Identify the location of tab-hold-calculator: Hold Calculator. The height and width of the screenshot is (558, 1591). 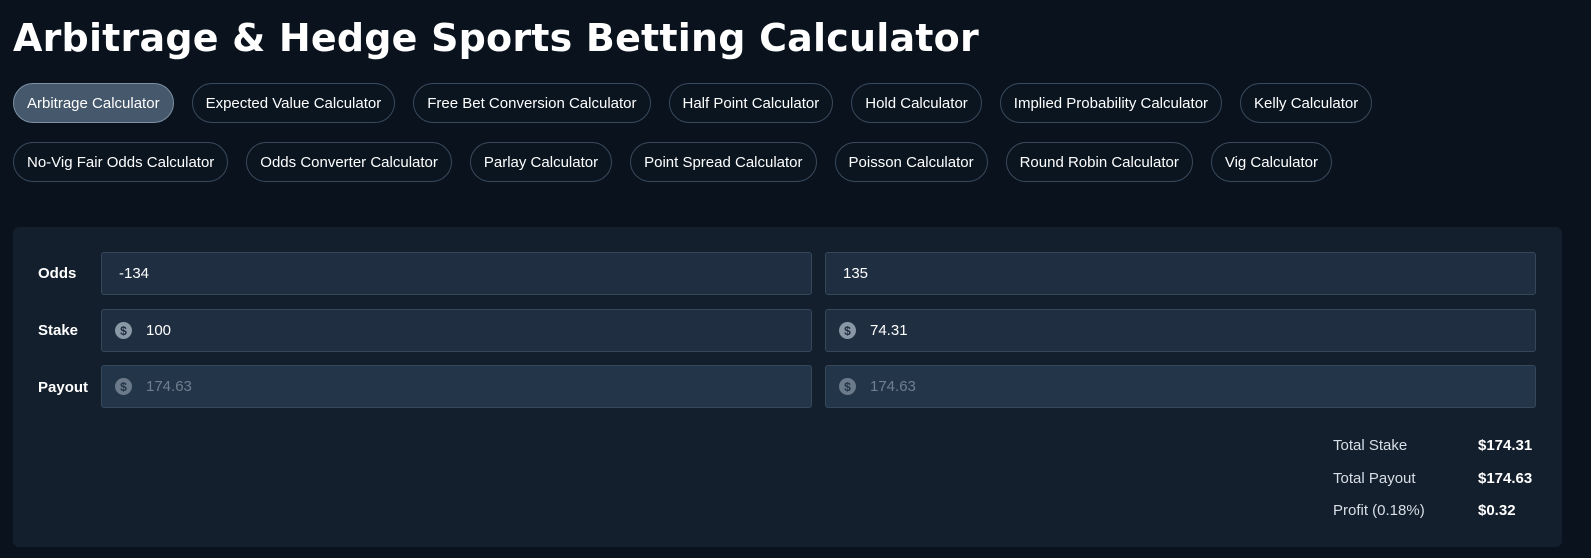
(916, 103).